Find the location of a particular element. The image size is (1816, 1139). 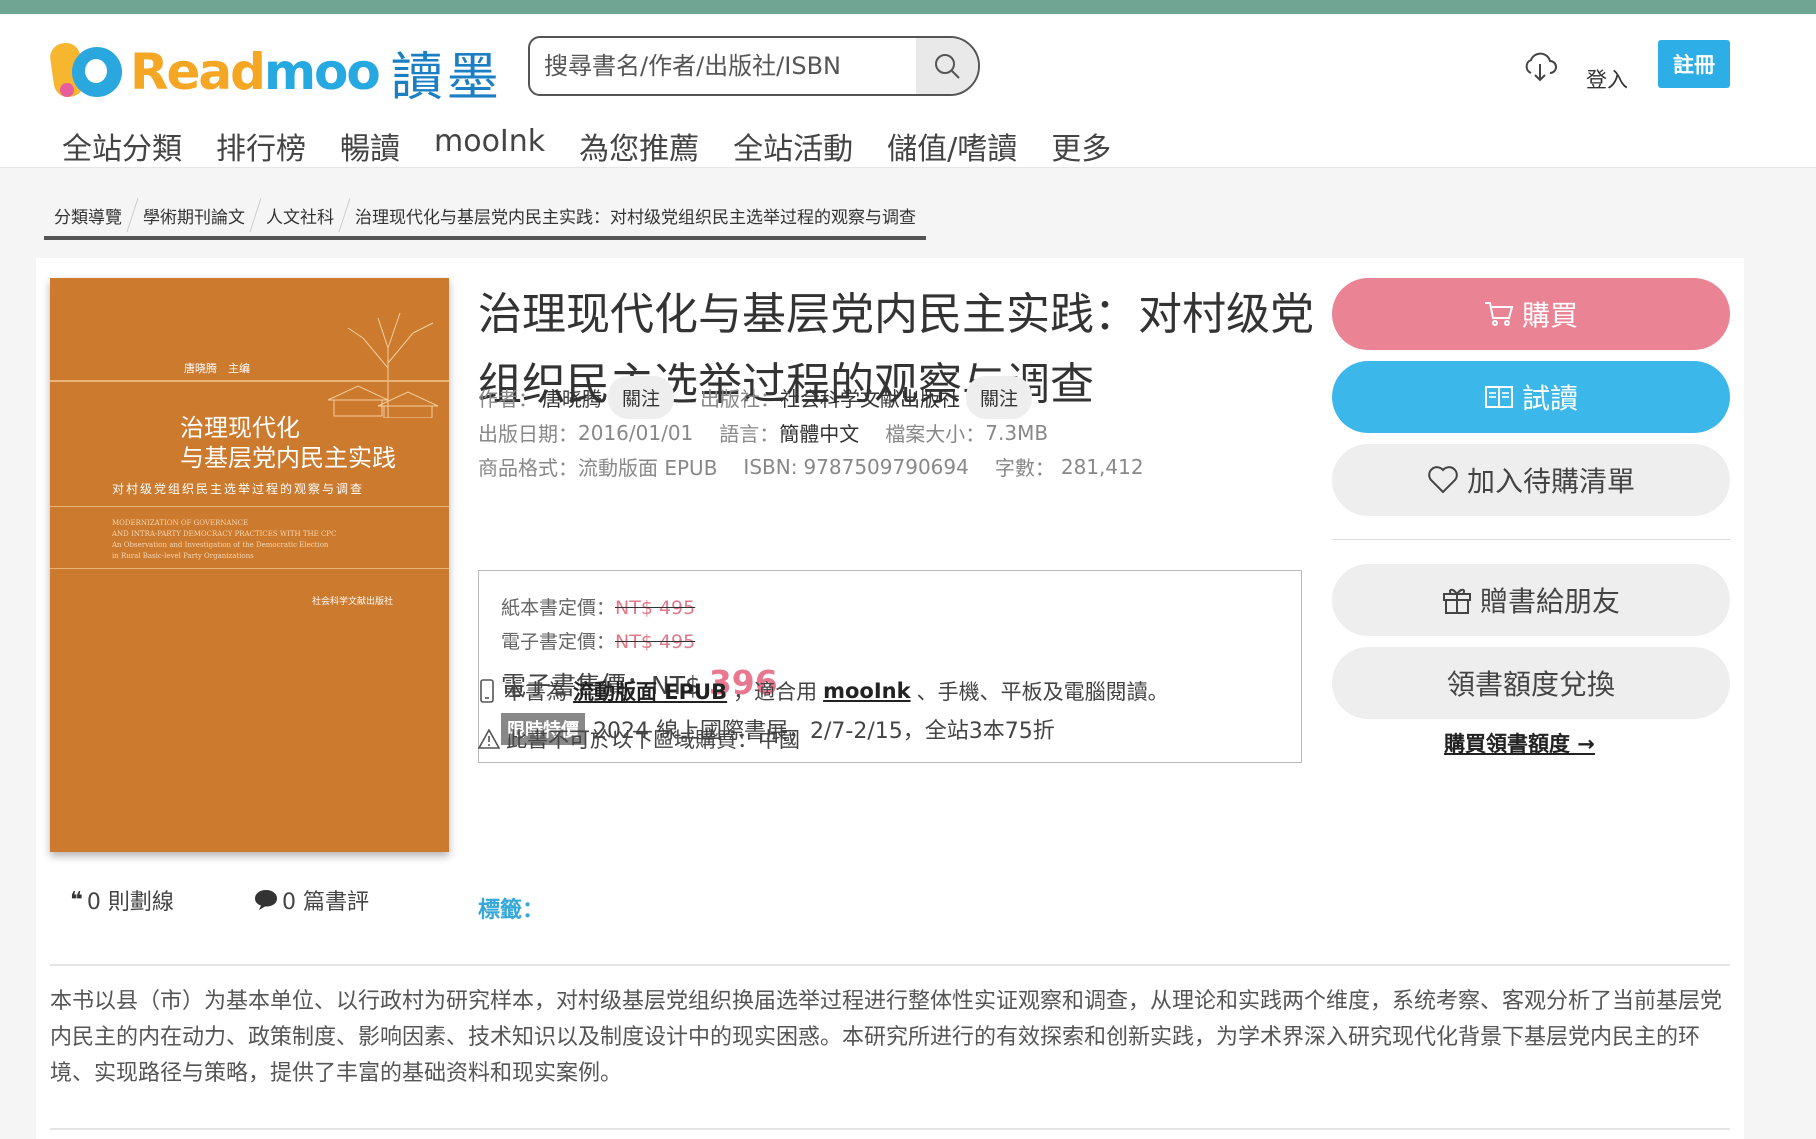

ebook-price-value: NT$ 495 is located at coordinates (655, 642).